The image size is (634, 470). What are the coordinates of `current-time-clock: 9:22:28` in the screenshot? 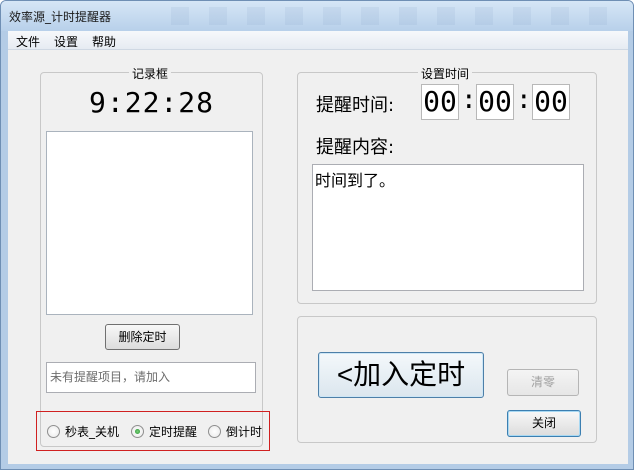 It's located at (152, 102).